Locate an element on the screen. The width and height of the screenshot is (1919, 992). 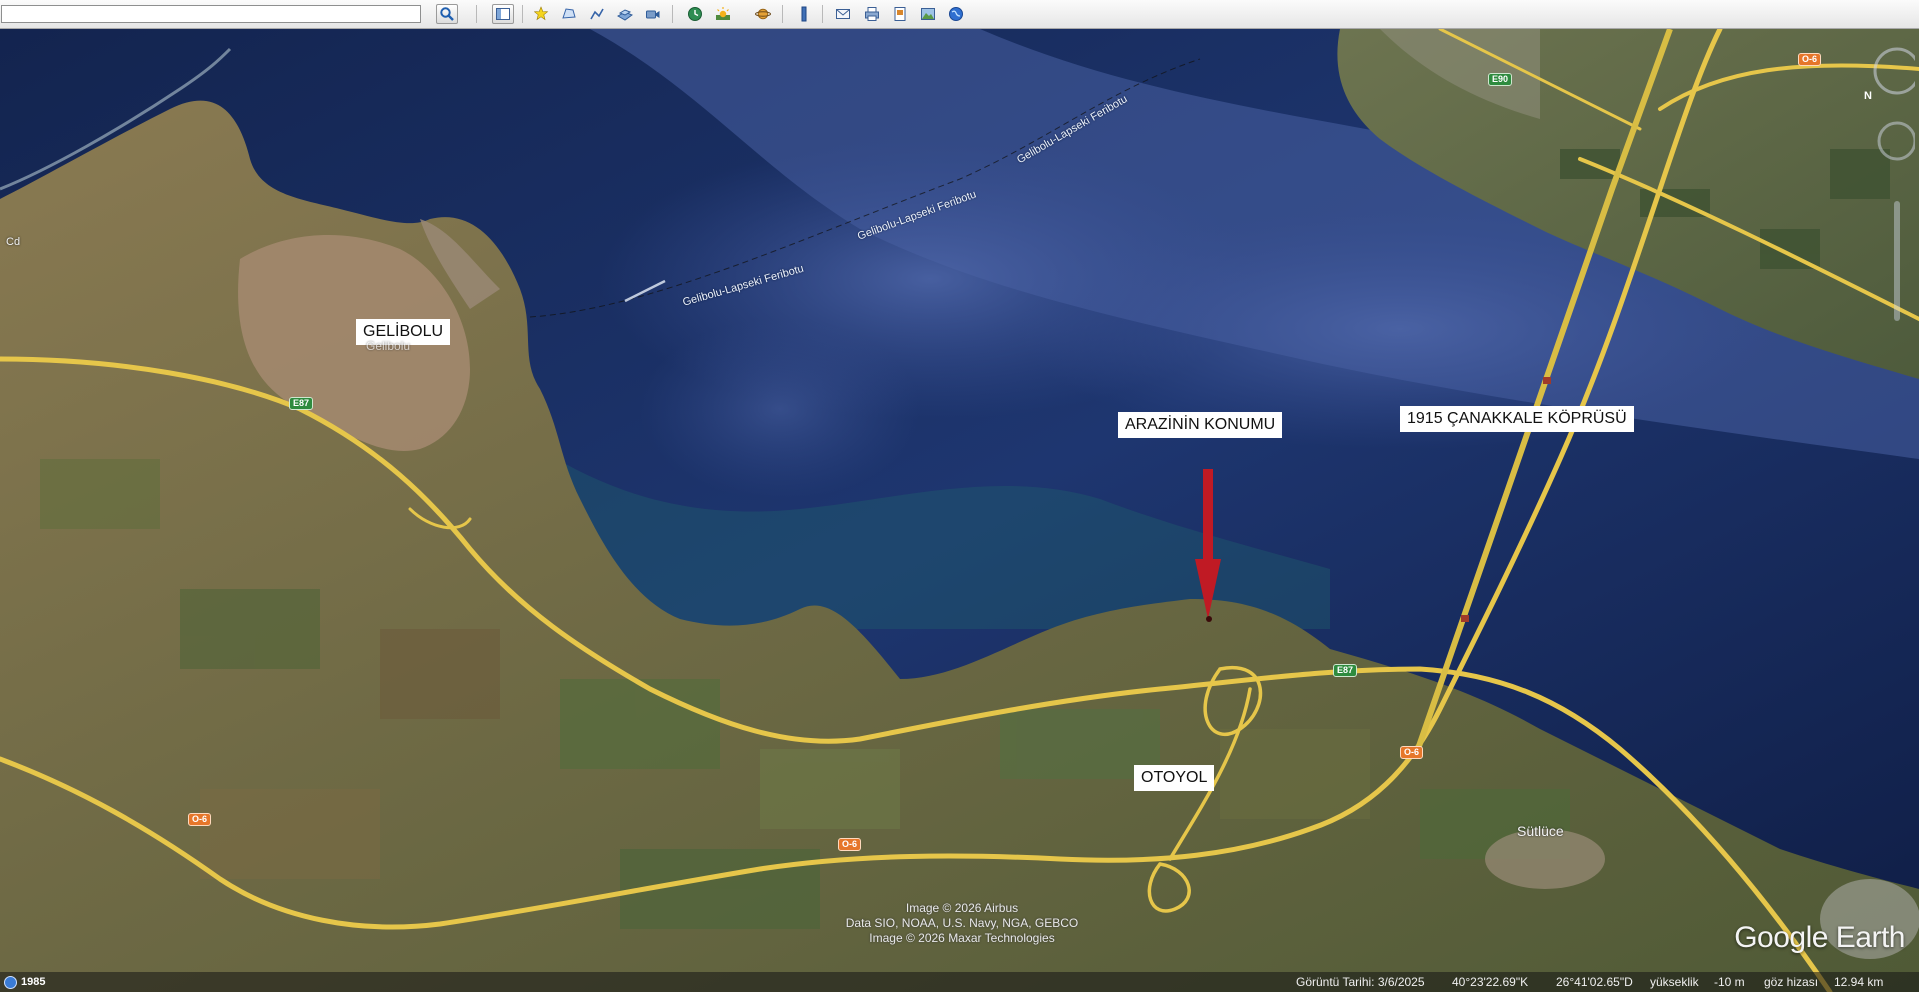
credit-line: Data SIO, NOAA, U.S. Navy, NGA, GEBCO is located at coordinates (962, 923).